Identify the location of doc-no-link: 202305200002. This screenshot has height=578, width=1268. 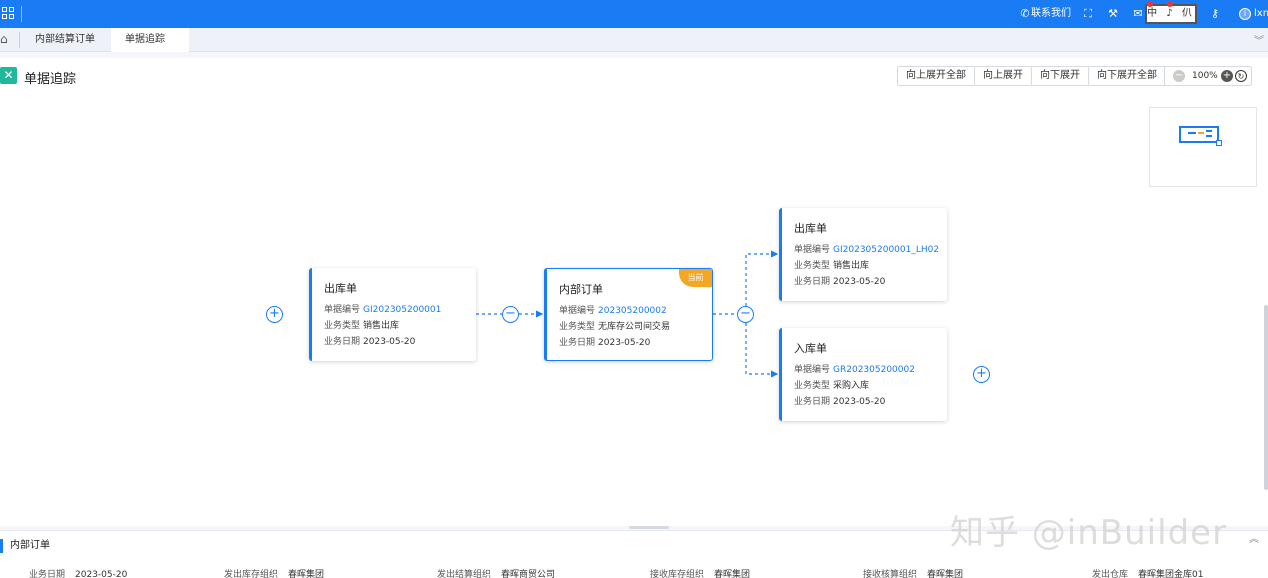
(632, 311).